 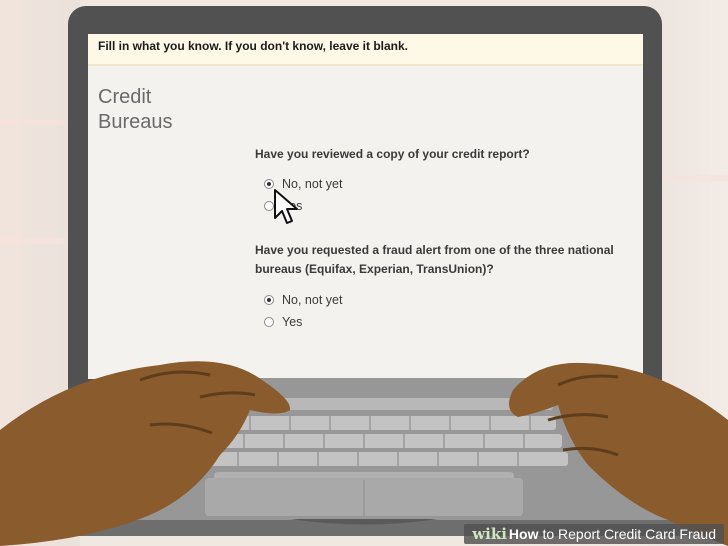 I want to click on watermark-title: to Report Credit Card Fraud, so click(x=629, y=534).